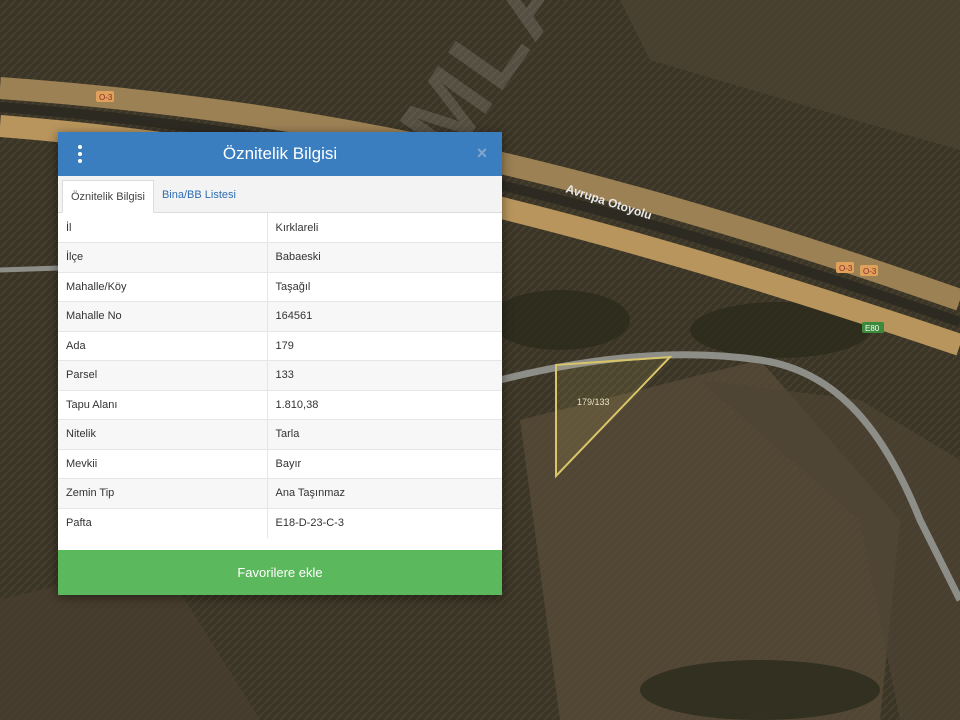 The height and width of the screenshot is (720, 960). What do you see at coordinates (384, 493) in the screenshot?
I see `row-value: Ana Taşınmaz` at bounding box center [384, 493].